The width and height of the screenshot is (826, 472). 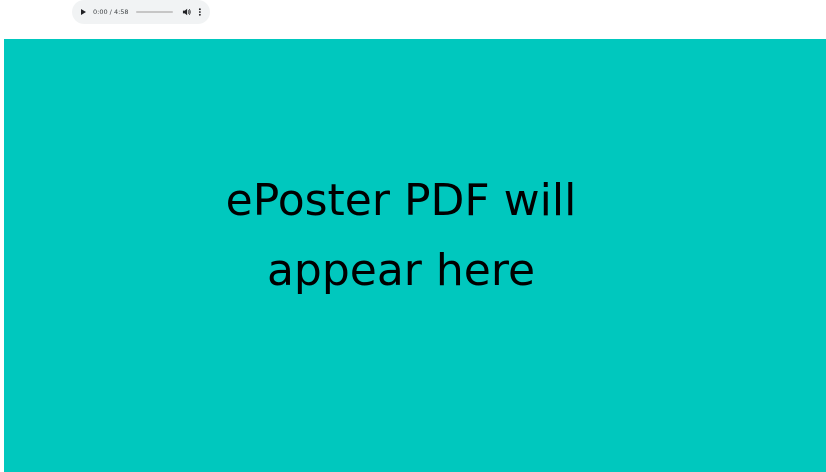 What do you see at coordinates (154, 12) in the screenshot?
I see `seek-slider` at bounding box center [154, 12].